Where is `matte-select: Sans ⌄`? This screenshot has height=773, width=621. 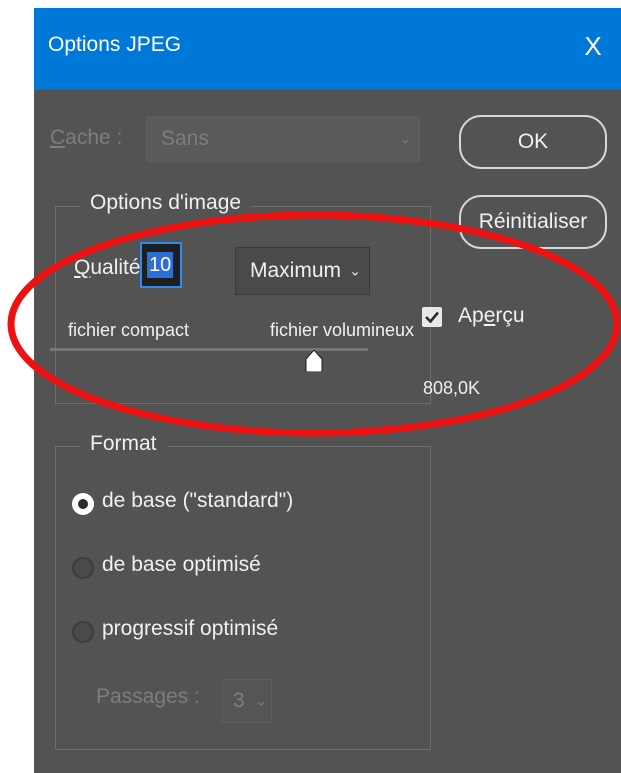
matte-select: Sans ⌄ is located at coordinates (283, 139).